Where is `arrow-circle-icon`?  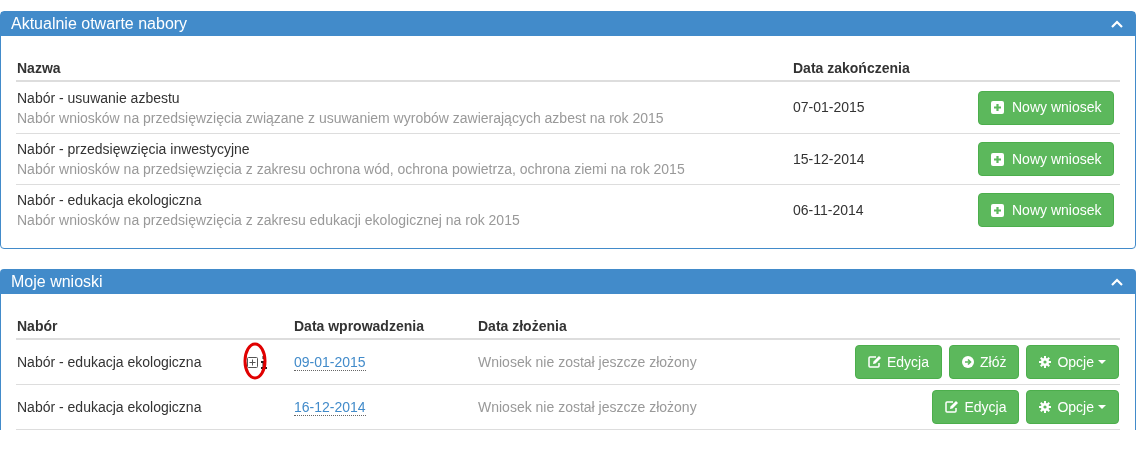 arrow-circle-icon is located at coordinates (967, 362).